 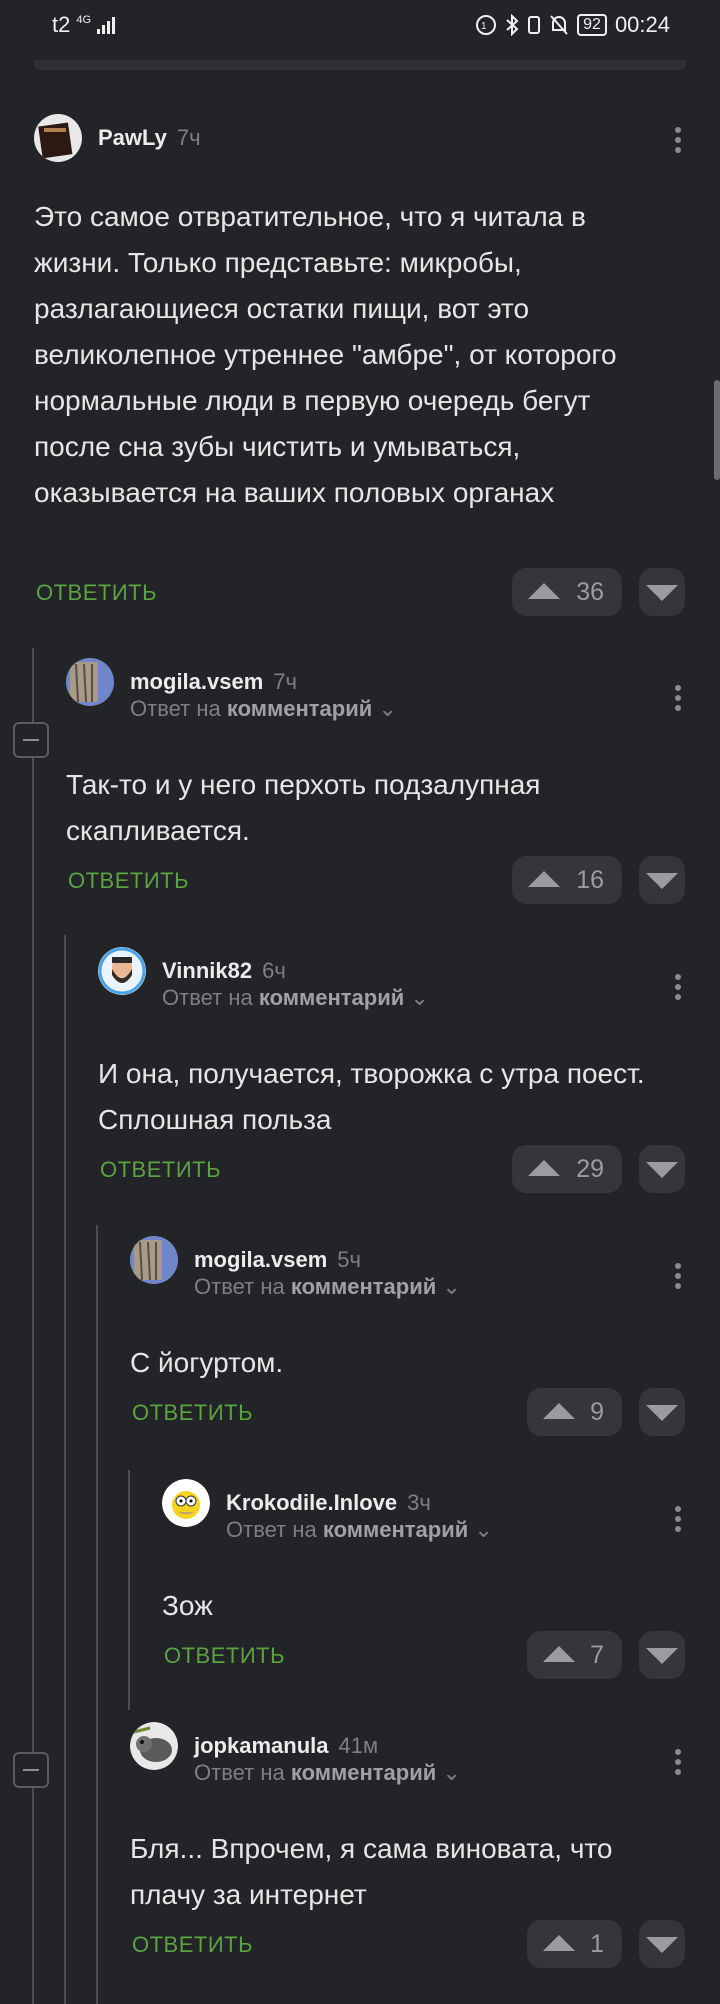 What do you see at coordinates (642, 24) in the screenshot?
I see `clock: 00:24` at bounding box center [642, 24].